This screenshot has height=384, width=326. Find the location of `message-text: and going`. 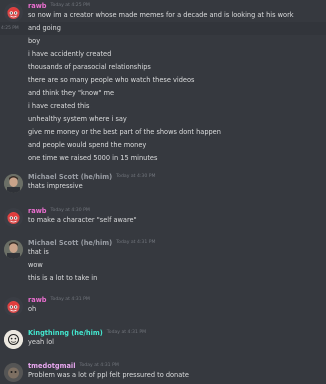

message-text: and going is located at coordinates (44, 27).